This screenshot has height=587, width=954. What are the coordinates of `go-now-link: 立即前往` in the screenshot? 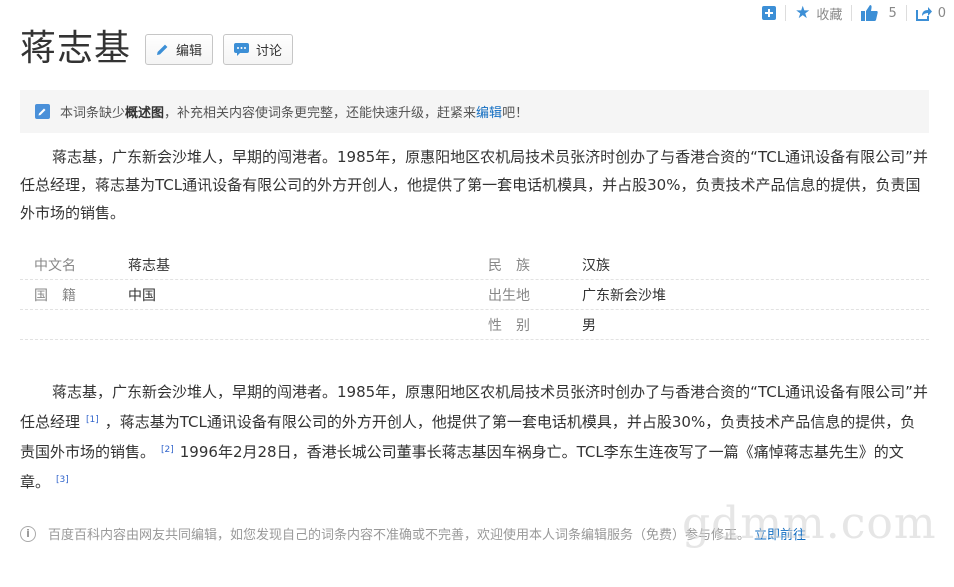 It's located at (780, 533).